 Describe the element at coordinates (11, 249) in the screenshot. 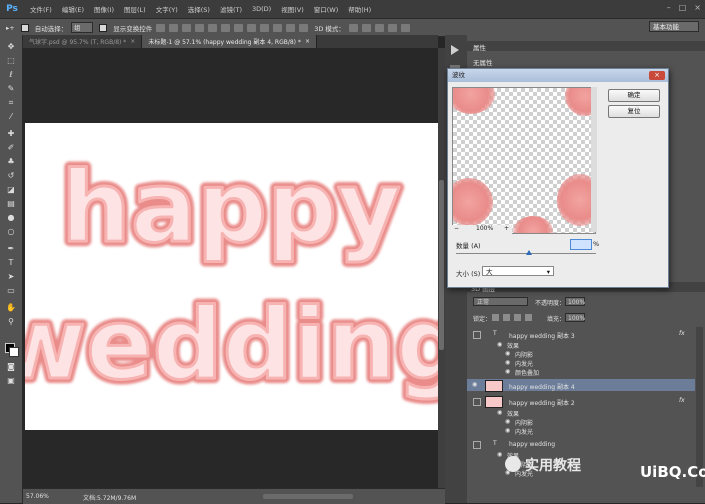

I see `pen-tool-icon: ✒` at that location.